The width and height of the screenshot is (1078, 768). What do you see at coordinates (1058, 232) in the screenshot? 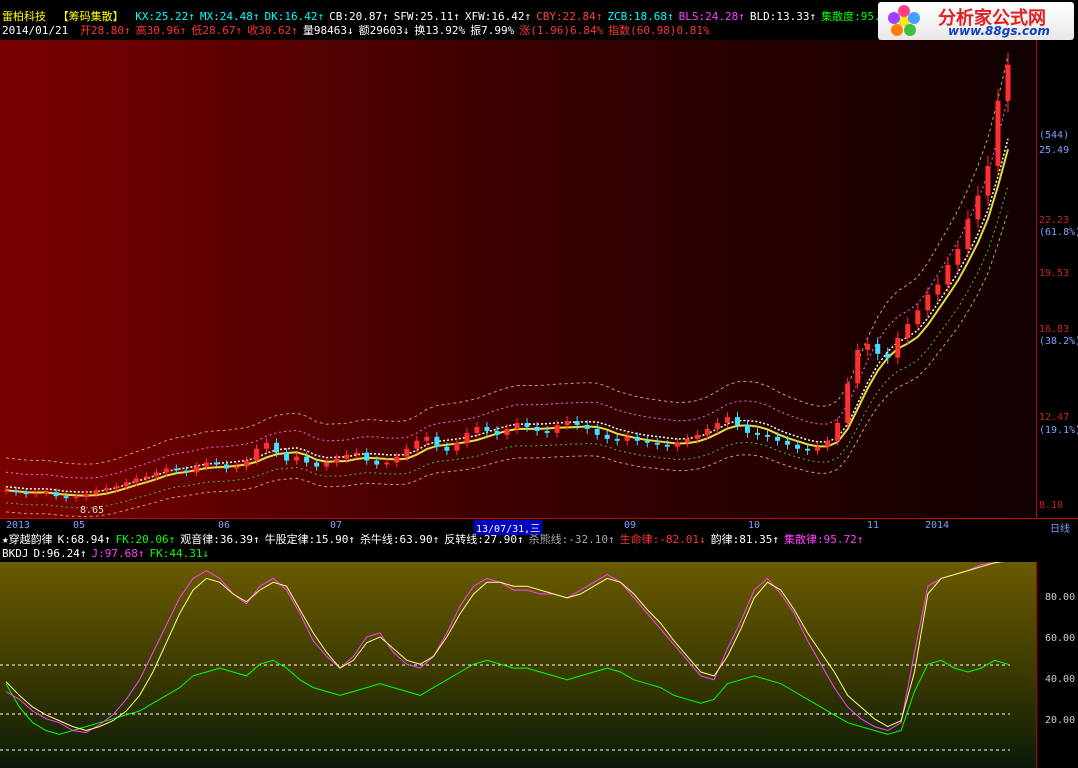
I see `price-label-3: (61.8%)` at bounding box center [1058, 232].